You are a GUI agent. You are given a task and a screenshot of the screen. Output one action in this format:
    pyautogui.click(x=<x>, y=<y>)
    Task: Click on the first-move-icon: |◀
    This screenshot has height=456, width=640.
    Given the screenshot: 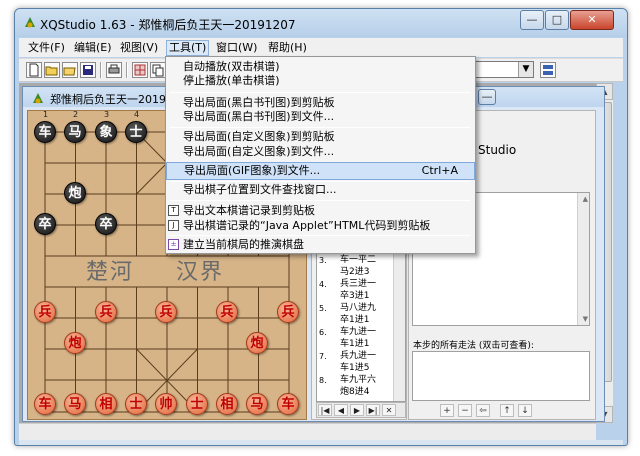 What is the action you would take?
    pyautogui.click(x=325, y=410)
    